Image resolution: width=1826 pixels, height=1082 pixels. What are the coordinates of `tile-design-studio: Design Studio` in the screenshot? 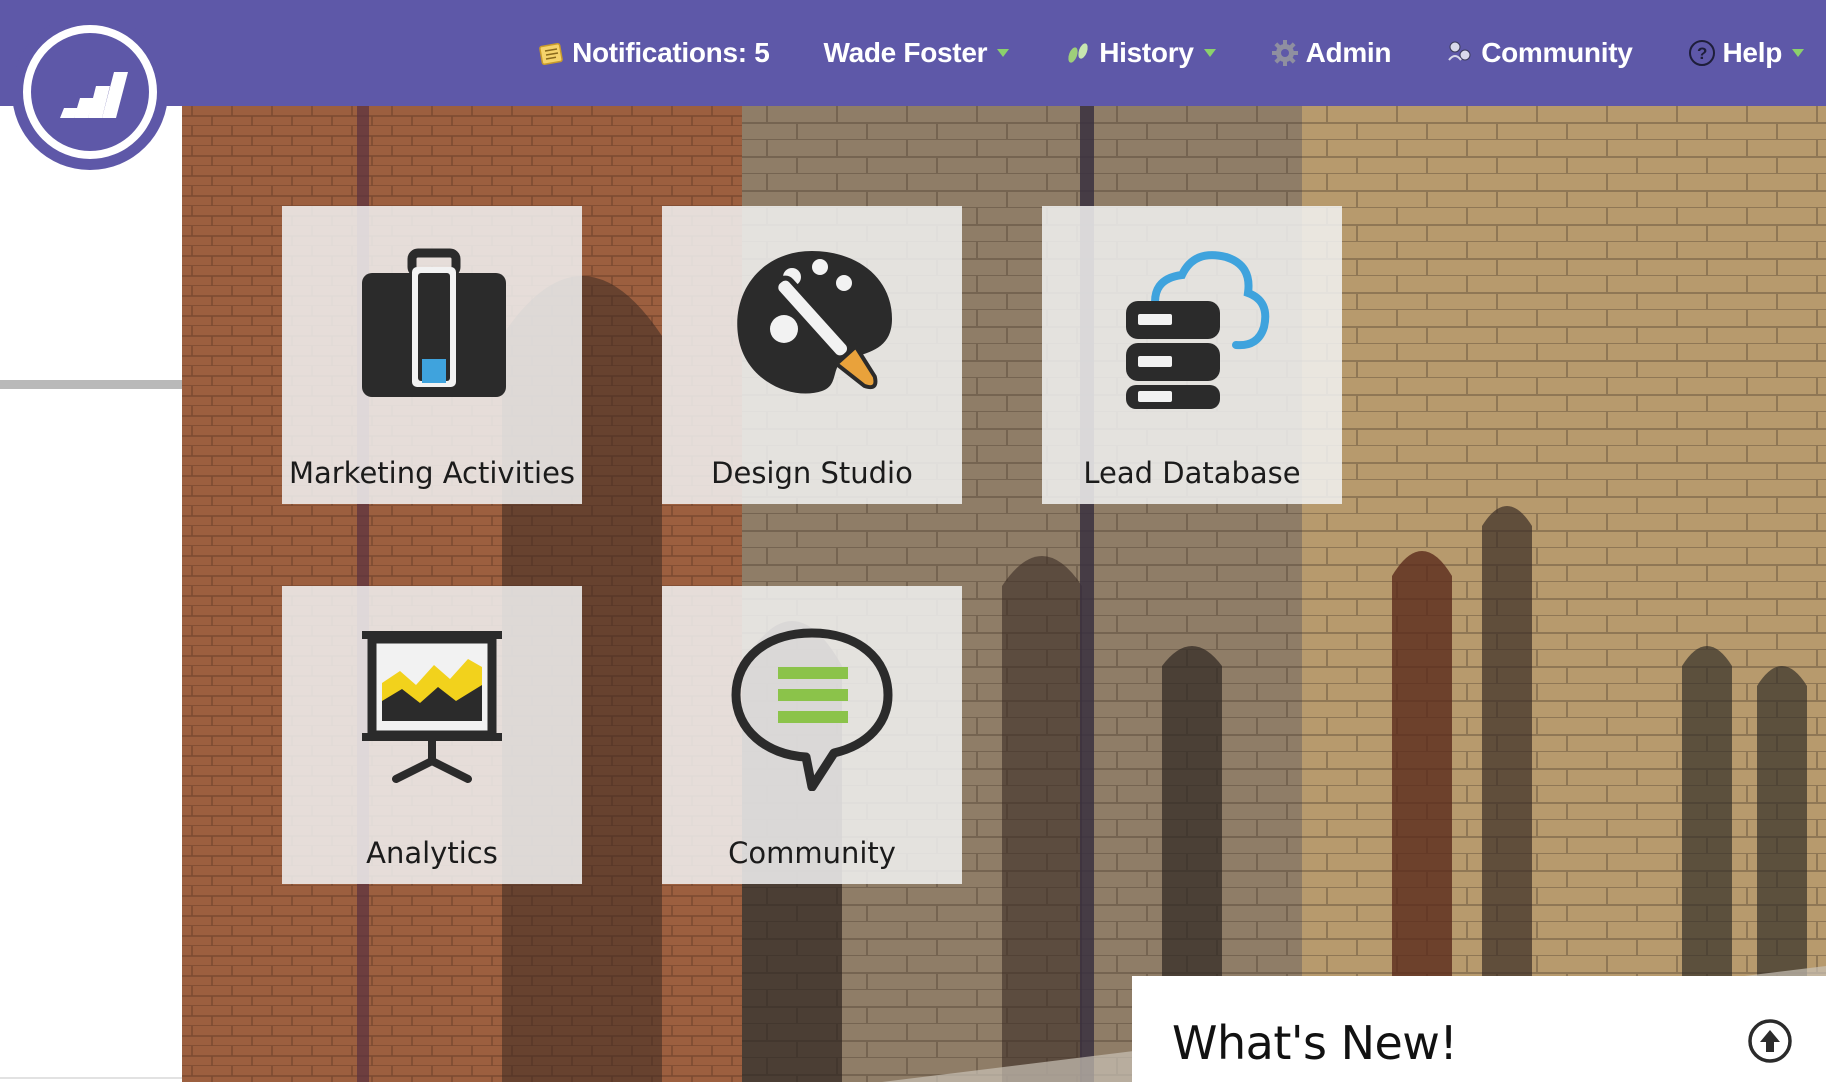 It's located at (812, 355).